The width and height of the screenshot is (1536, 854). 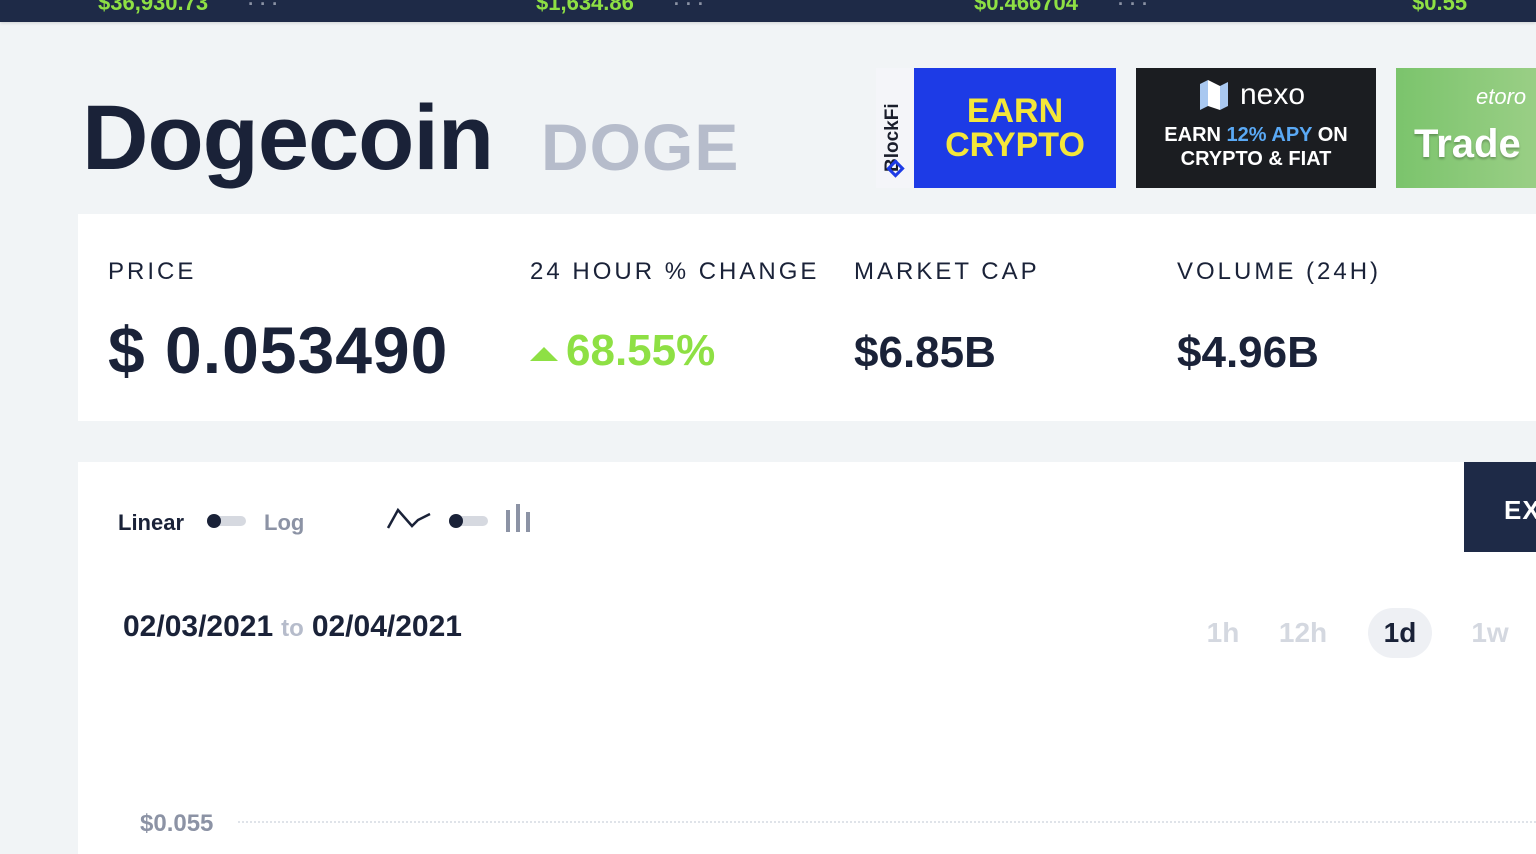 What do you see at coordinates (409, 519) in the screenshot?
I see `line-chart-icon` at bounding box center [409, 519].